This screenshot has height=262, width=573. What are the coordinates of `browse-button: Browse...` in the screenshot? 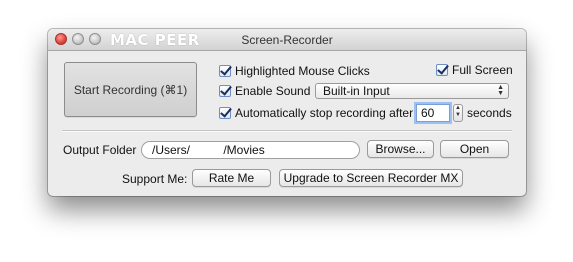 It's located at (400, 149).